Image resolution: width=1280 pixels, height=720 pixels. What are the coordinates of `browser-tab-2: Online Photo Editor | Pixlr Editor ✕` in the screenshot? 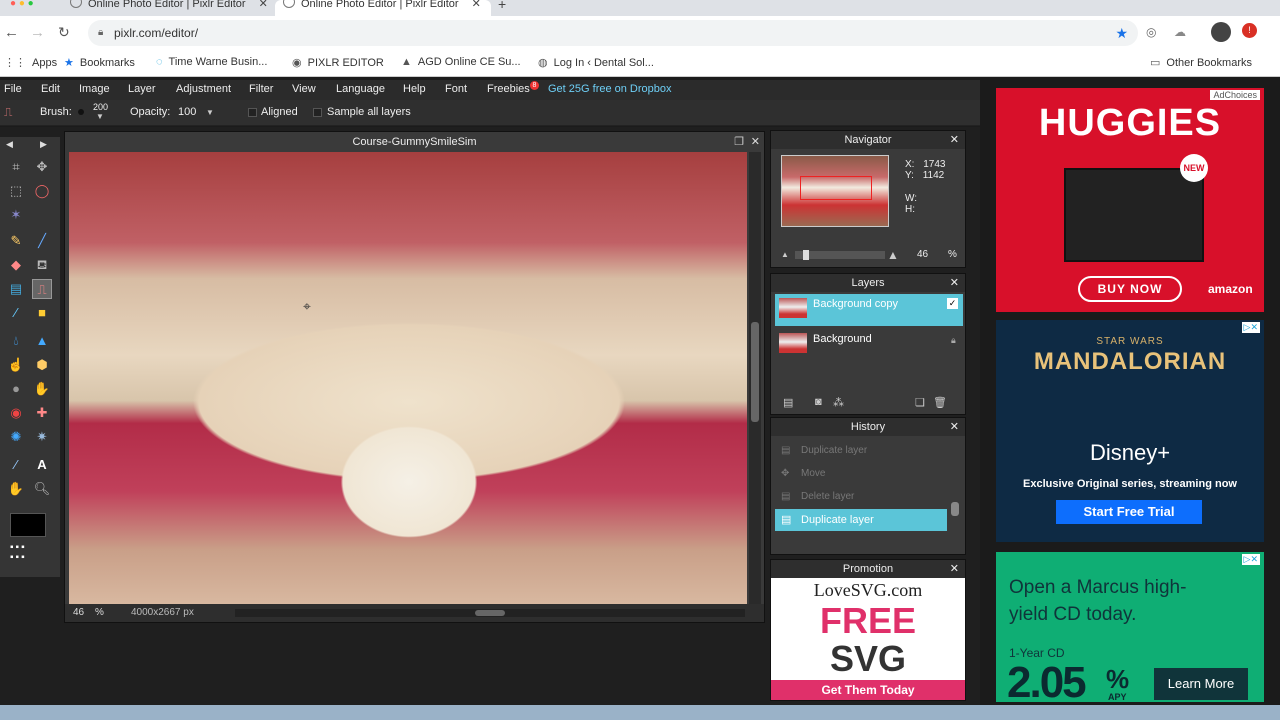 It's located at (383, 8).